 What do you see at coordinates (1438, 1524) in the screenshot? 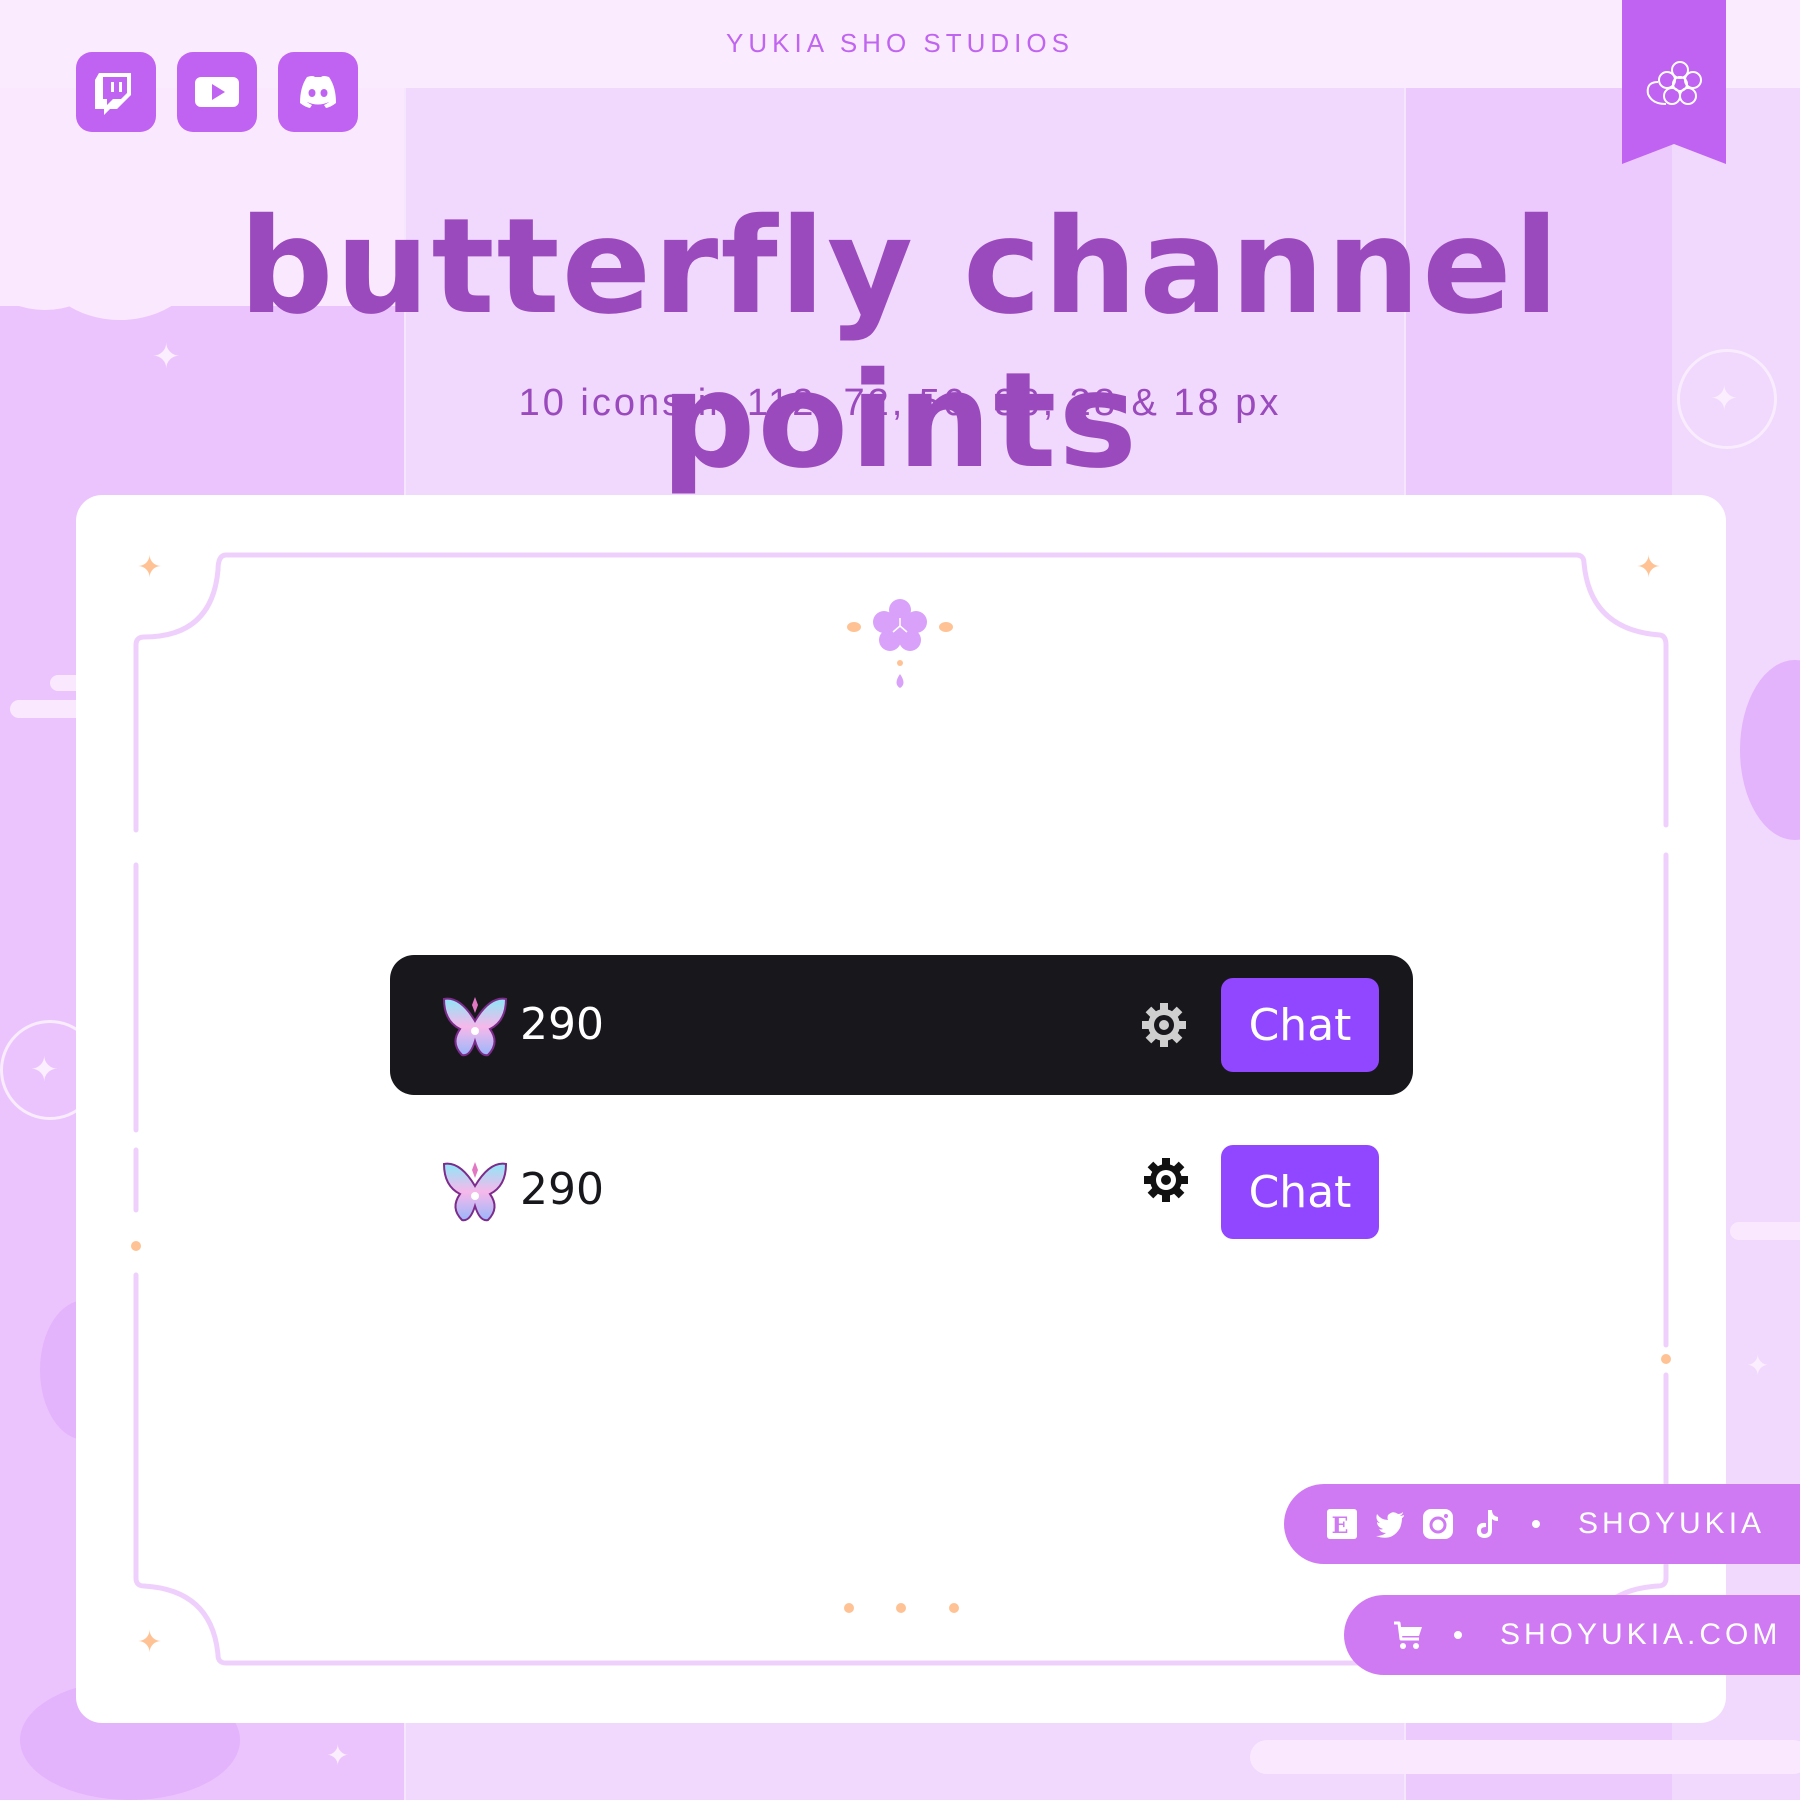
I see `instagram-icon` at bounding box center [1438, 1524].